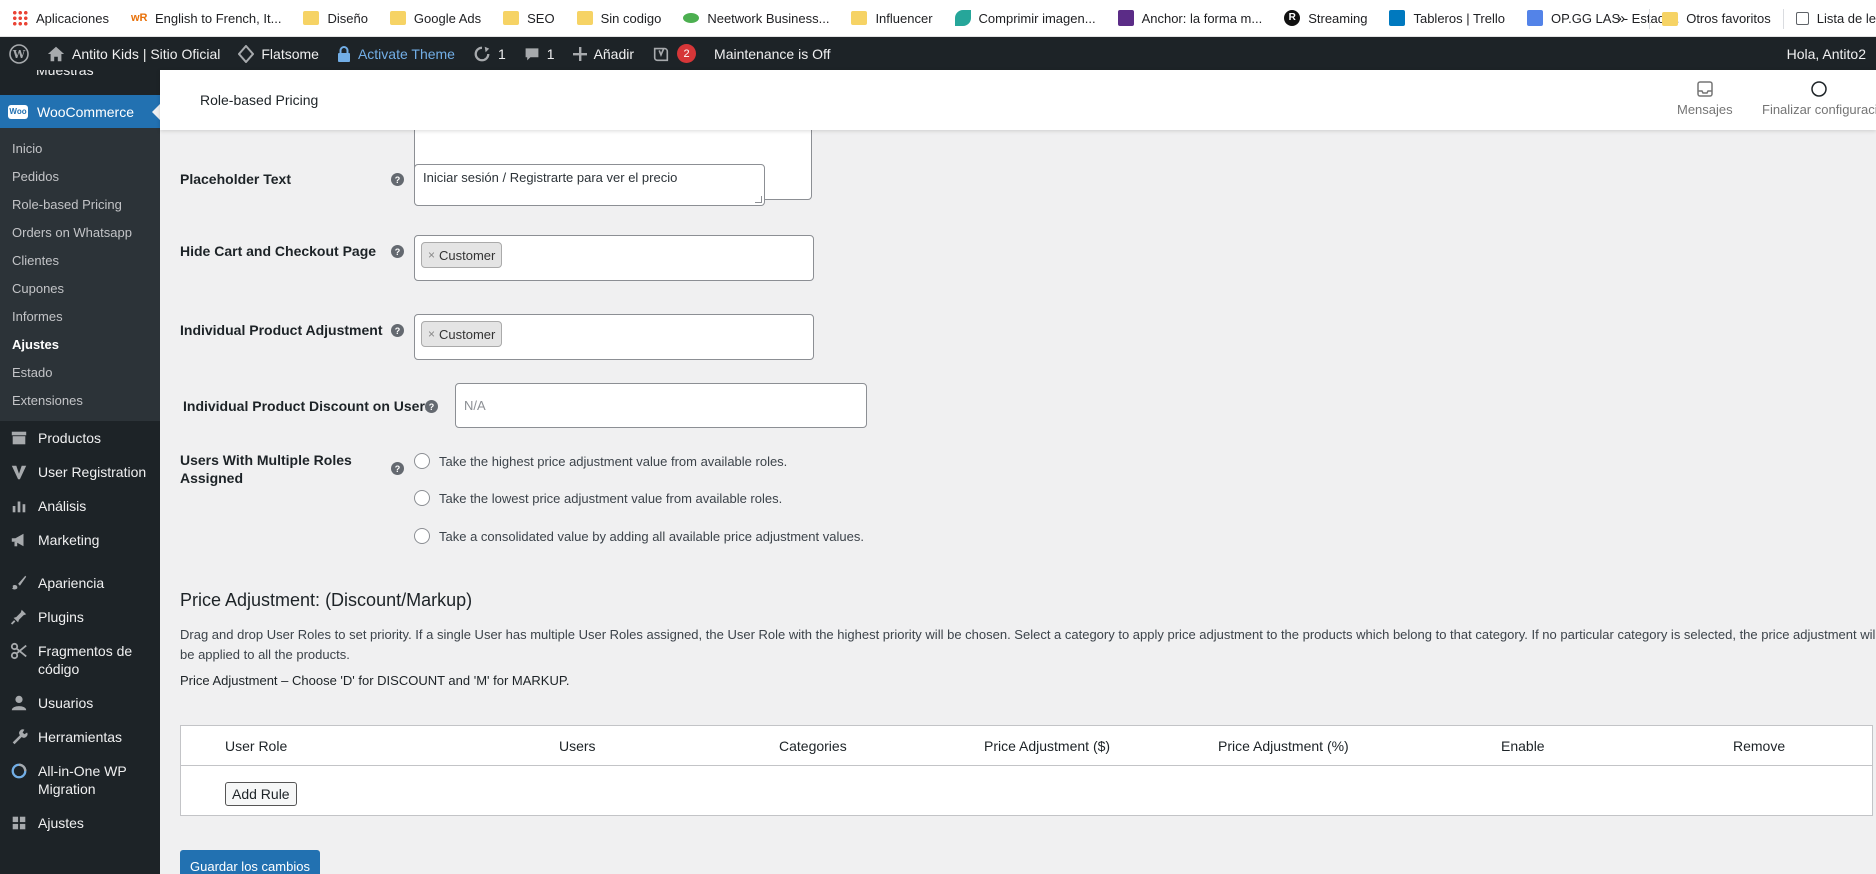  Describe the element at coordinates (1325, 18) in the screenshot. I see `bookmark-streaming: R Streaming` at that location.